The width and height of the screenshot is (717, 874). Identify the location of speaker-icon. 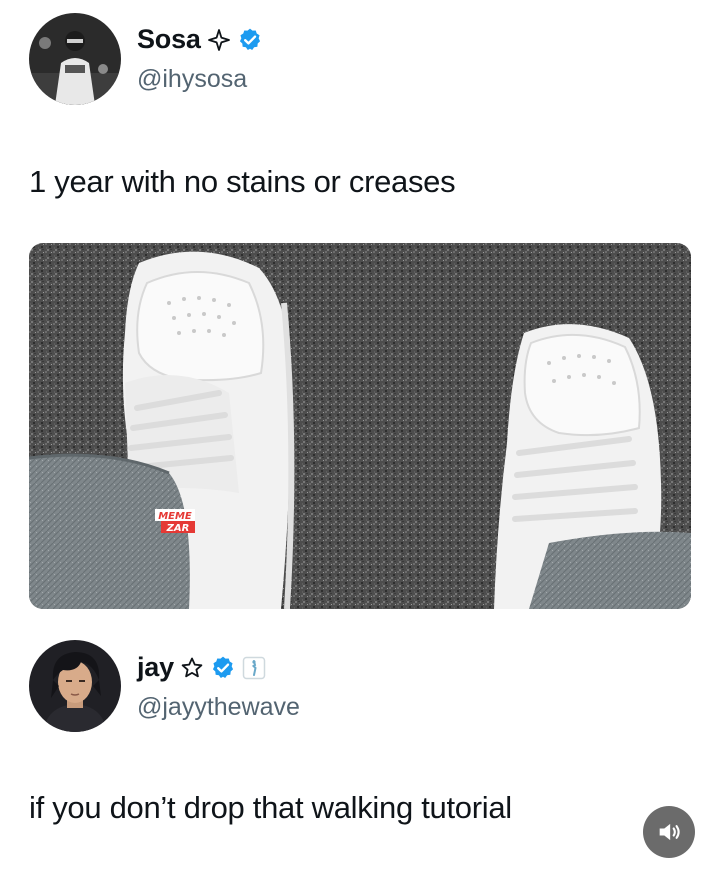
(669, 832).